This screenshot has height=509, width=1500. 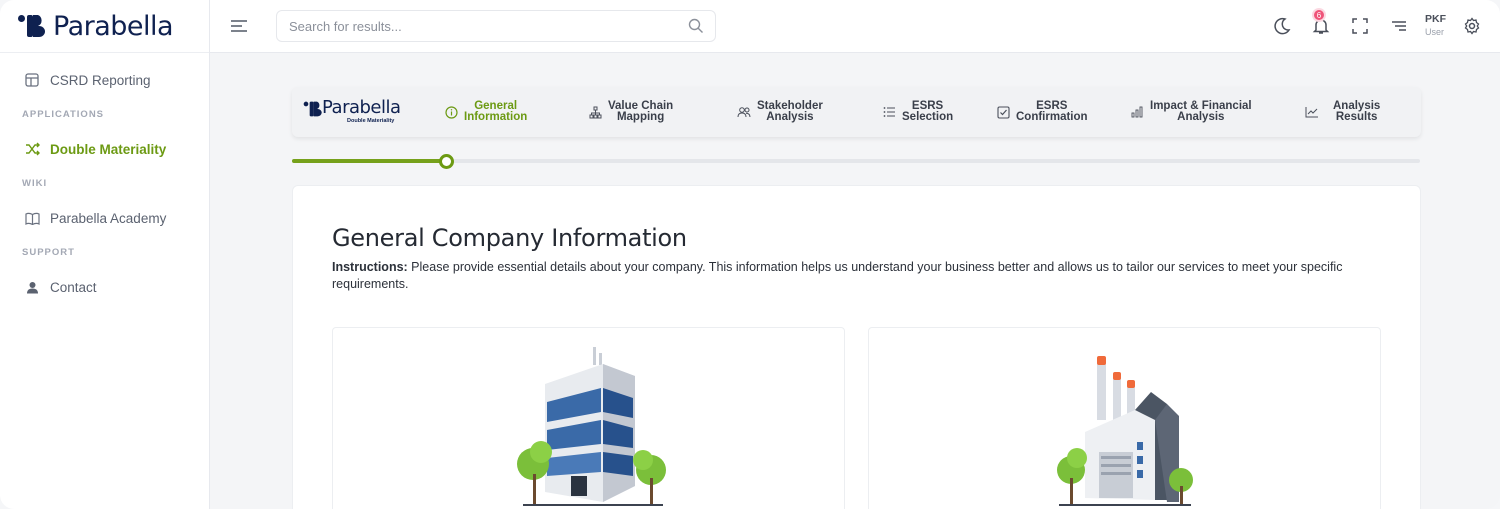 I want to click on brand-logo: Parabella, so click(x=104, y=26).